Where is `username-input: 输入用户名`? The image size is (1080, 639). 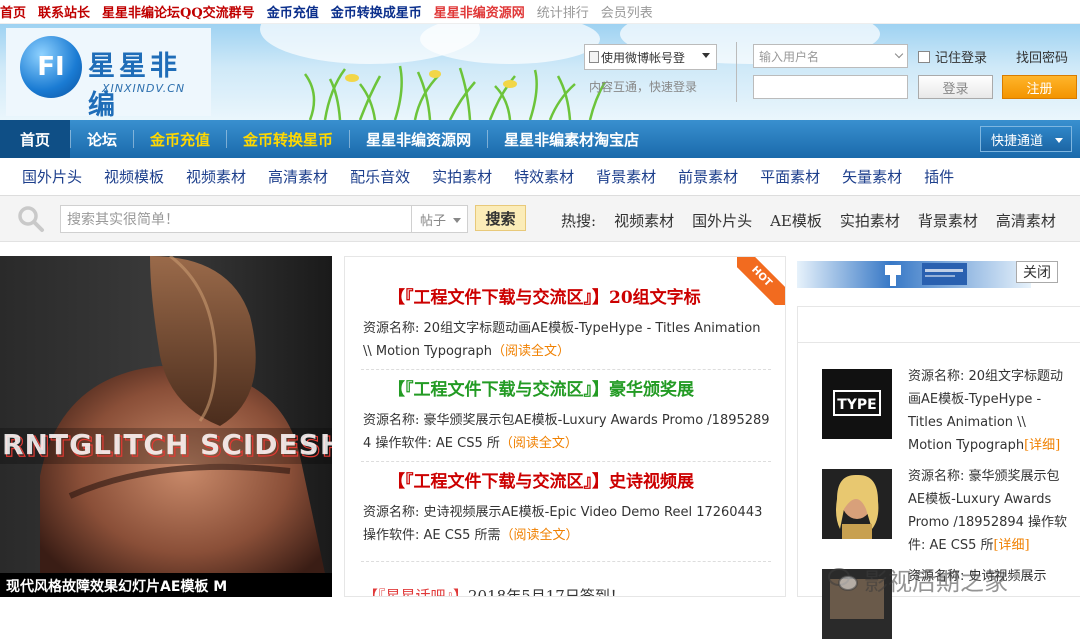 username-input: 输入用户名 is located at coordinates (830, 56).